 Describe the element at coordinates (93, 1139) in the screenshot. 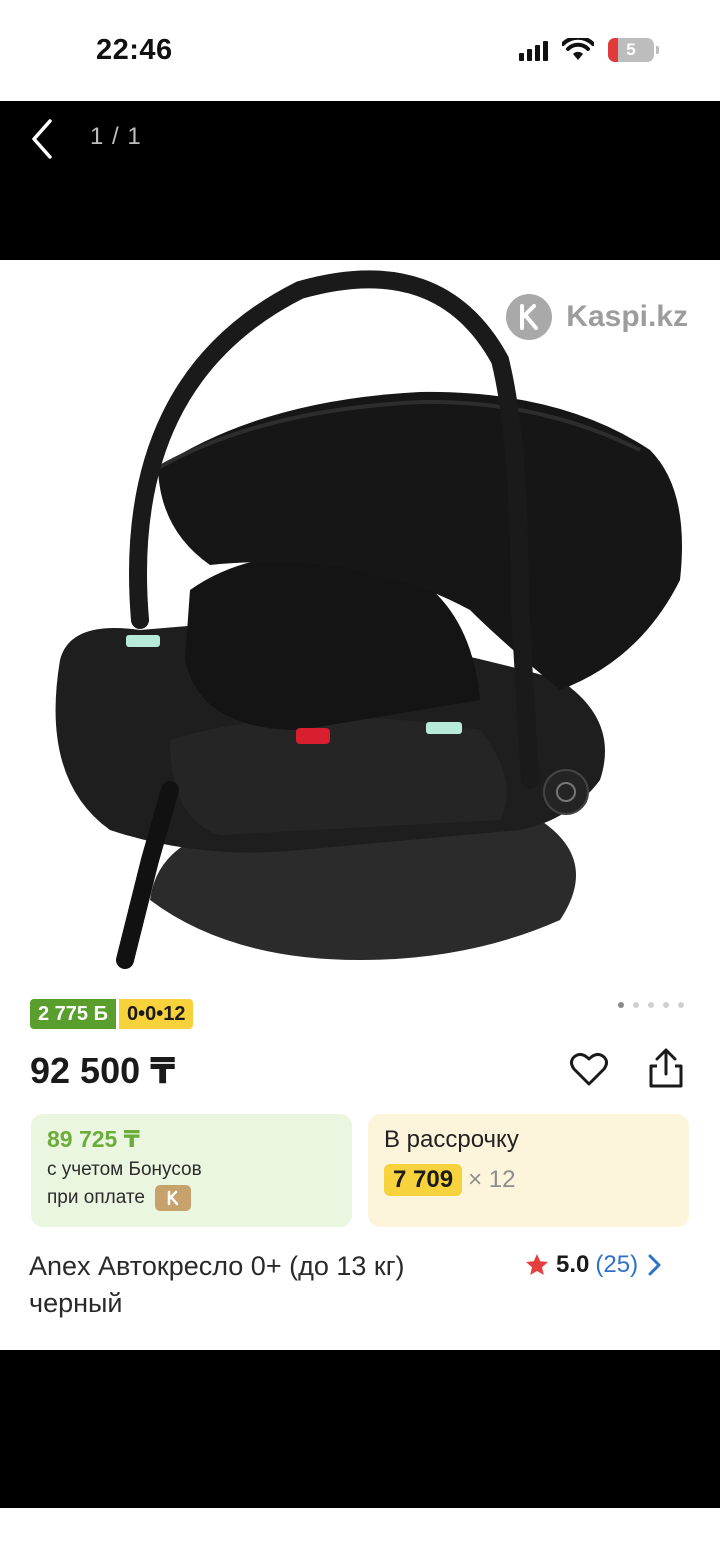

I see `bonus-price: 89 725 ₸` at that location.